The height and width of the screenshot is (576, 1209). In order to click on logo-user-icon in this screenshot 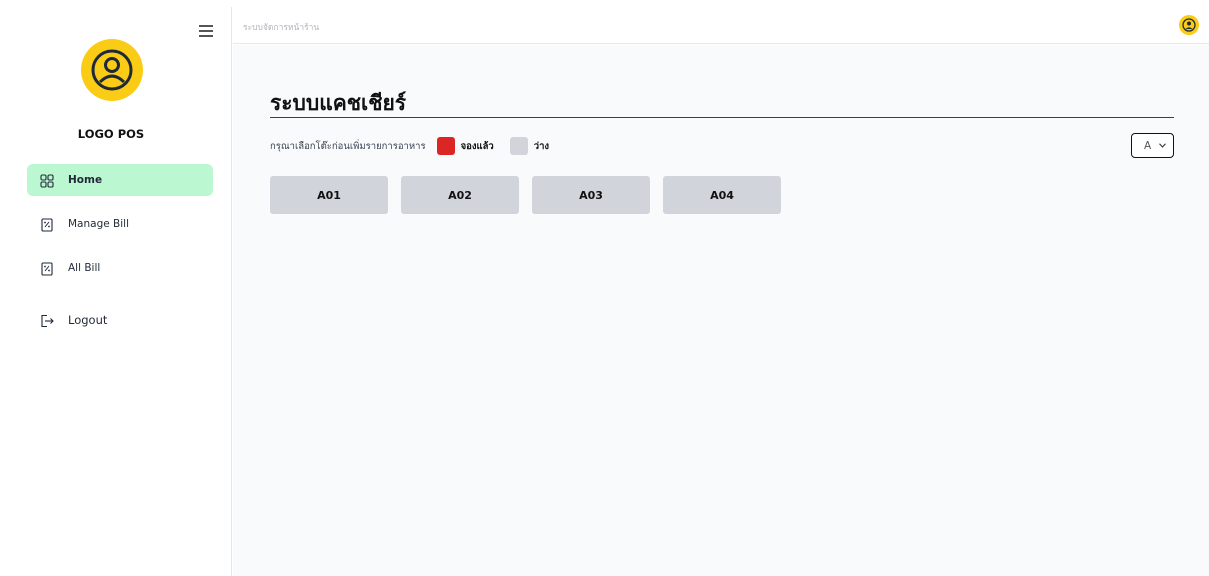, I will do `click(112, 70)`.